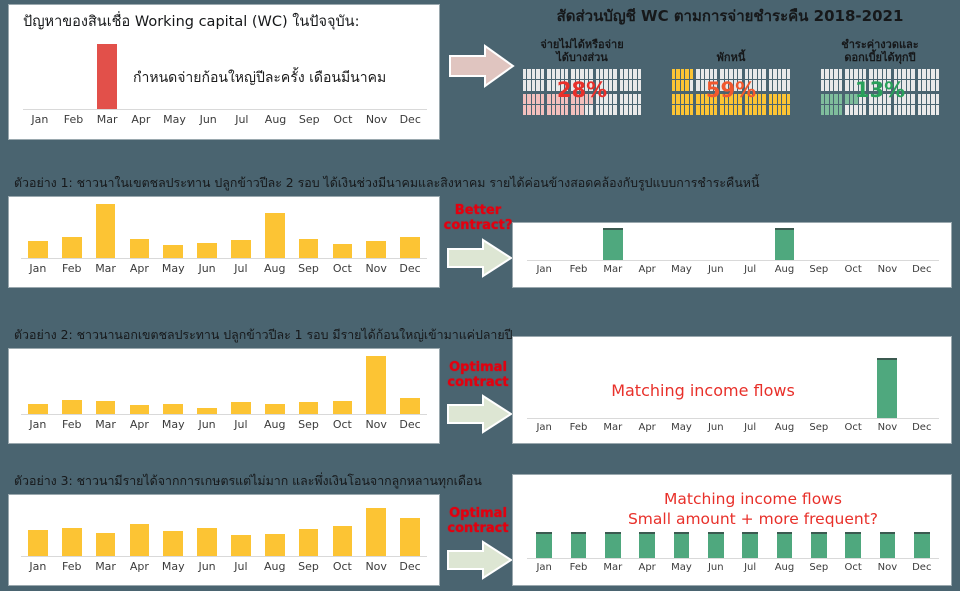  Describe the element at coordinates (173, 268) in the screenshot. I see `month-label: May` at that location.